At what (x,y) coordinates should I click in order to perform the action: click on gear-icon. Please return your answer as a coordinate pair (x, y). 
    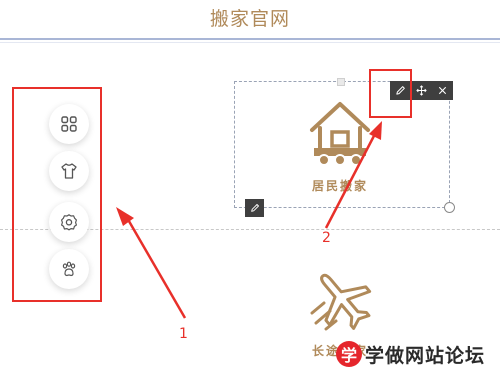
    Looking at the image, I should click on (69, 222).